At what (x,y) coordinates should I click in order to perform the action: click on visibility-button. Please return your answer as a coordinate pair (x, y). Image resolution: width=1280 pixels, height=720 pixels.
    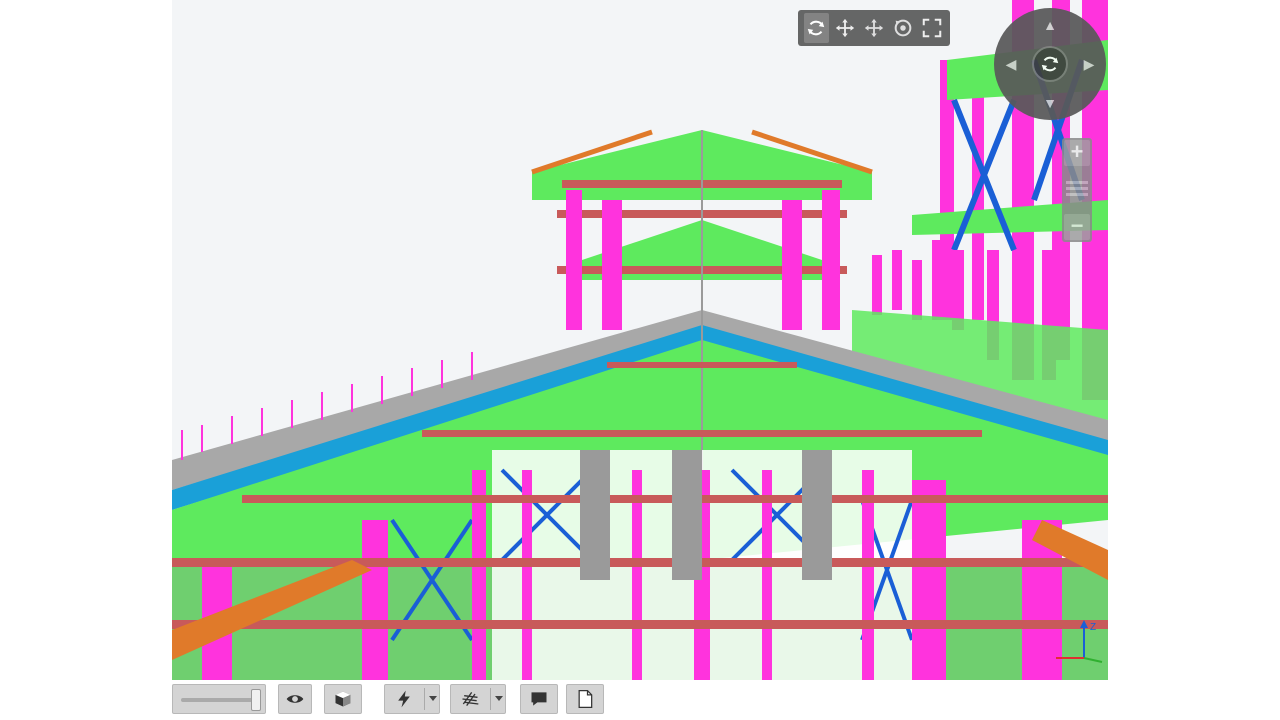
    Looking at the image, I should click on (295, 699).